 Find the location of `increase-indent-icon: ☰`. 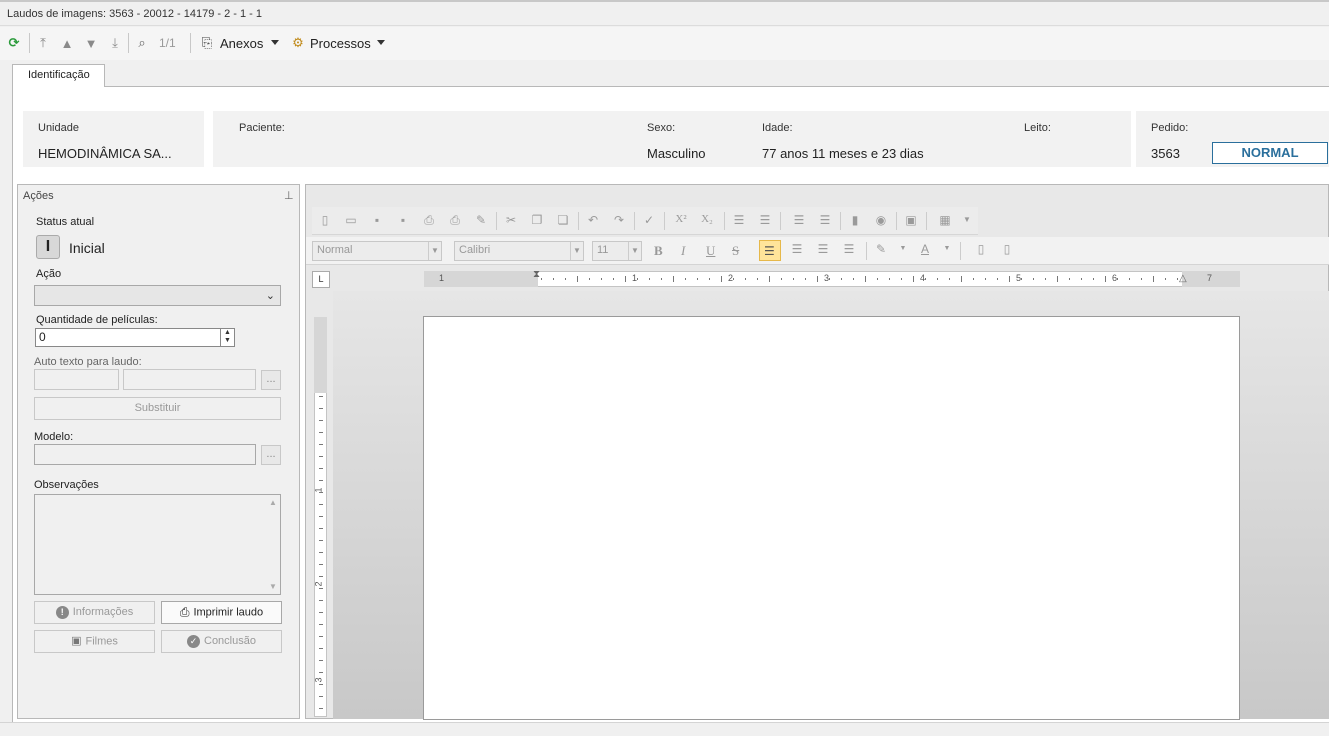

increase-indent-icon: ☰ is located at coordinates (799, 221).